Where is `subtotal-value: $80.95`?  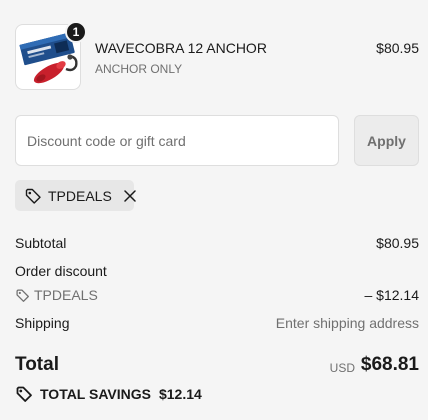 subtotal-value: $80.95 is located at coordinates (397, 243).